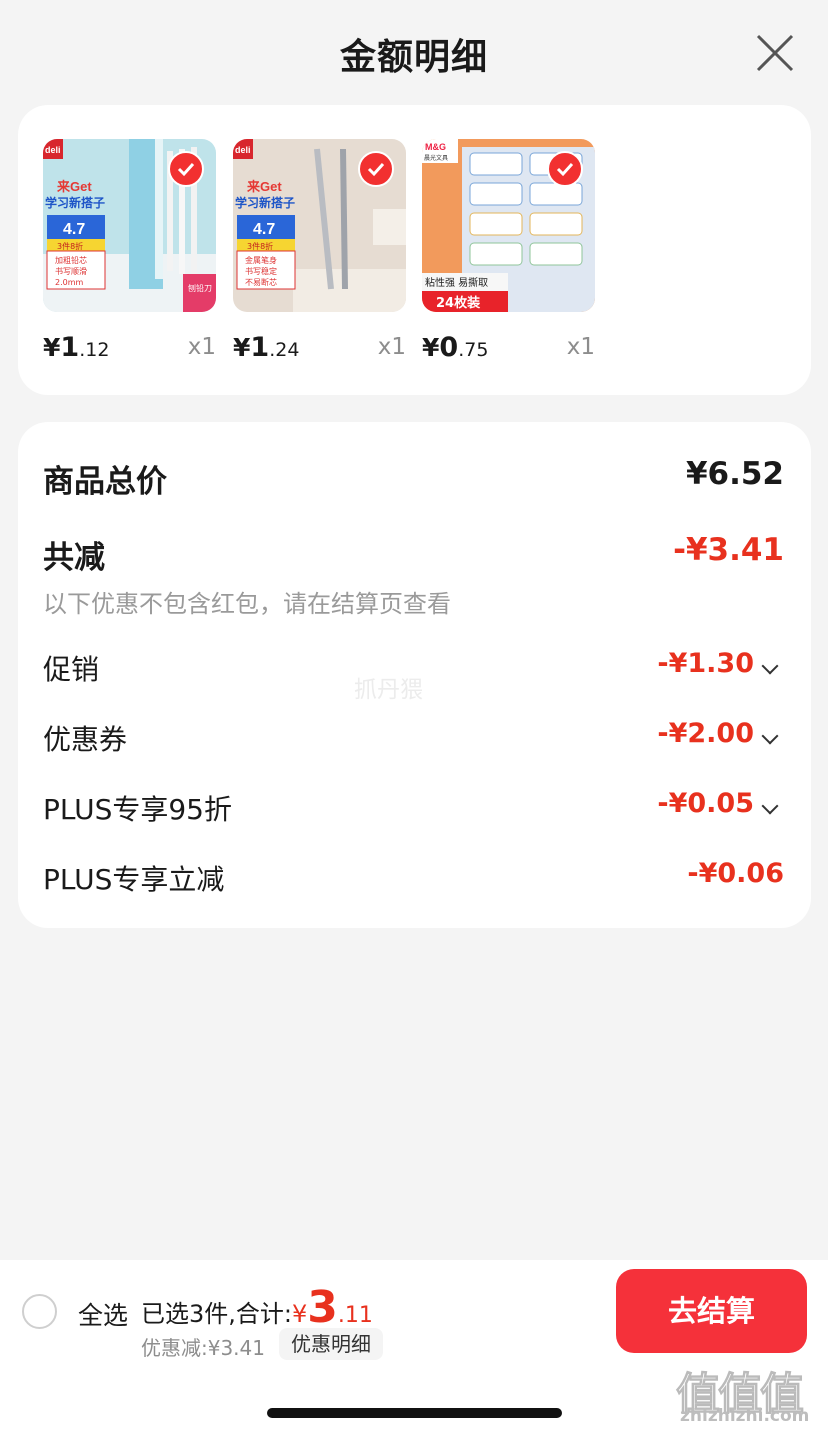 The height and width of the screenshot is (1434, 828). Describe the element at coordinates (331, 1344) in the screenshot. I see `discount-detail-button: 优惠明细` at that location.